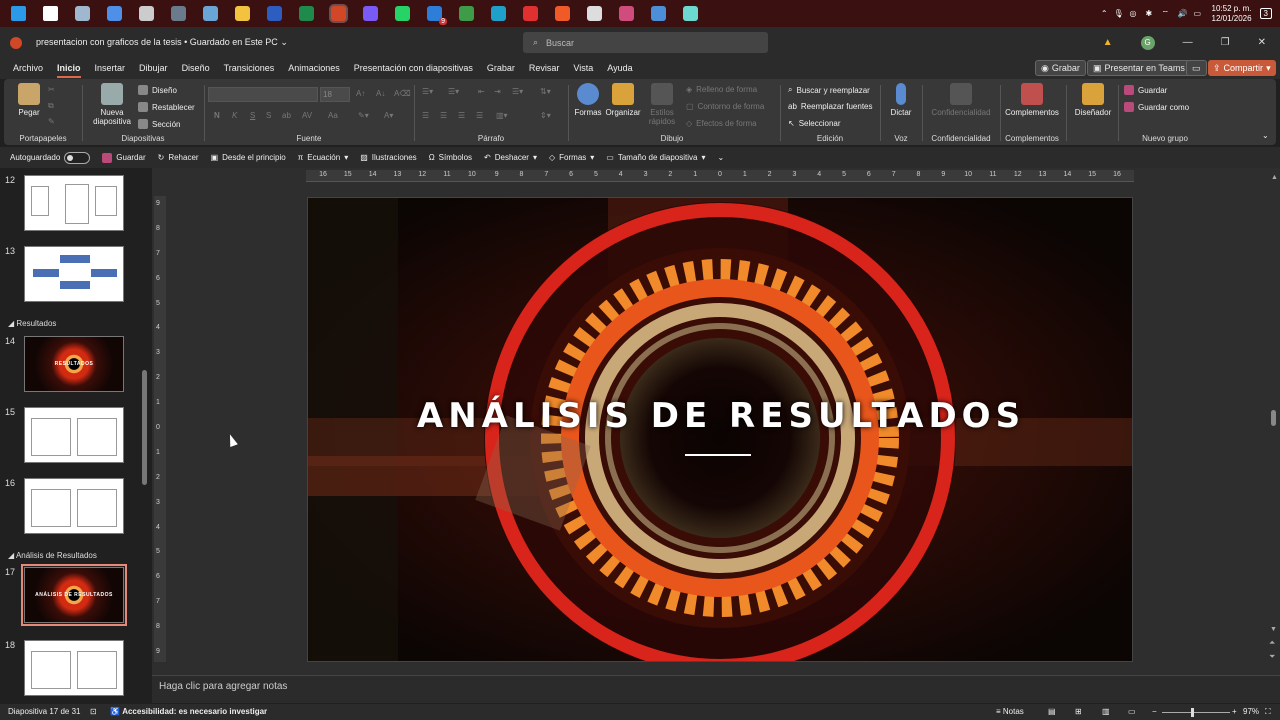  I want to click on format-painter-icon: ✎, so click(51, 121).